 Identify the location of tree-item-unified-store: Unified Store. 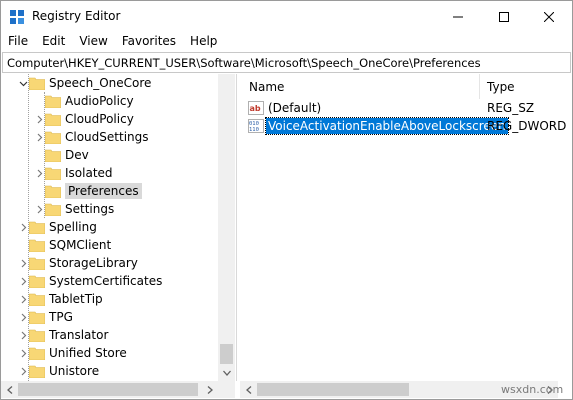
(73, 353).